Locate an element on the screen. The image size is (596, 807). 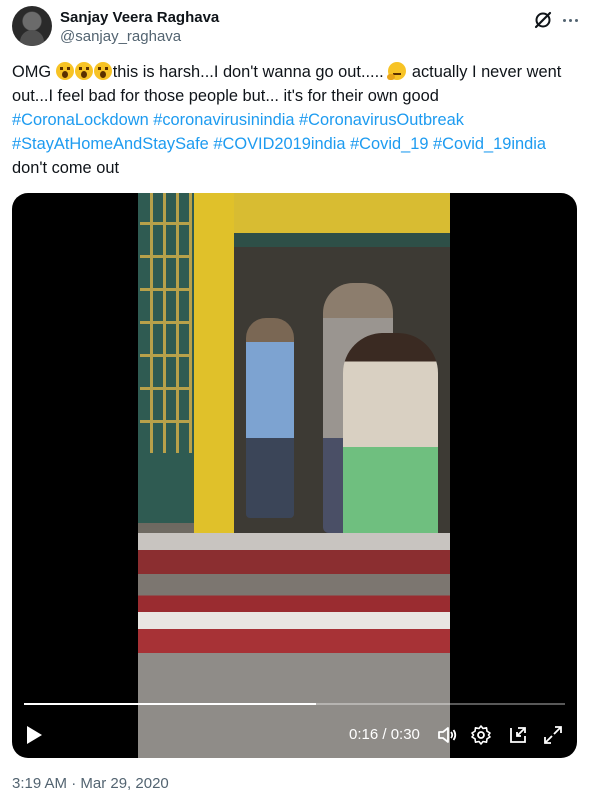
hashtag-link: #Covid_19 is located at coordinates (389, 144).